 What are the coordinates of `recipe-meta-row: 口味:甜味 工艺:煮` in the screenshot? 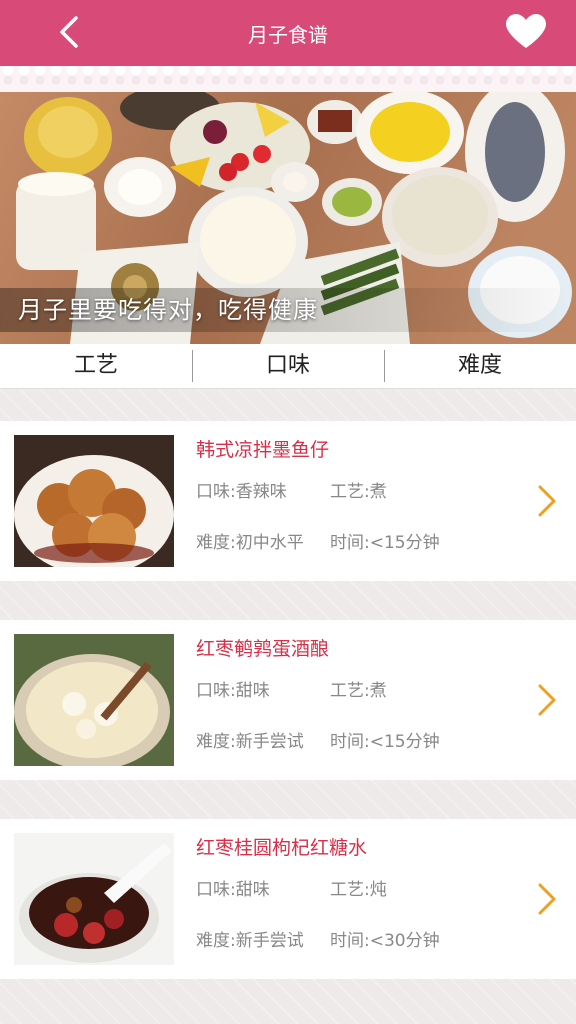 It's located at (291, 688).